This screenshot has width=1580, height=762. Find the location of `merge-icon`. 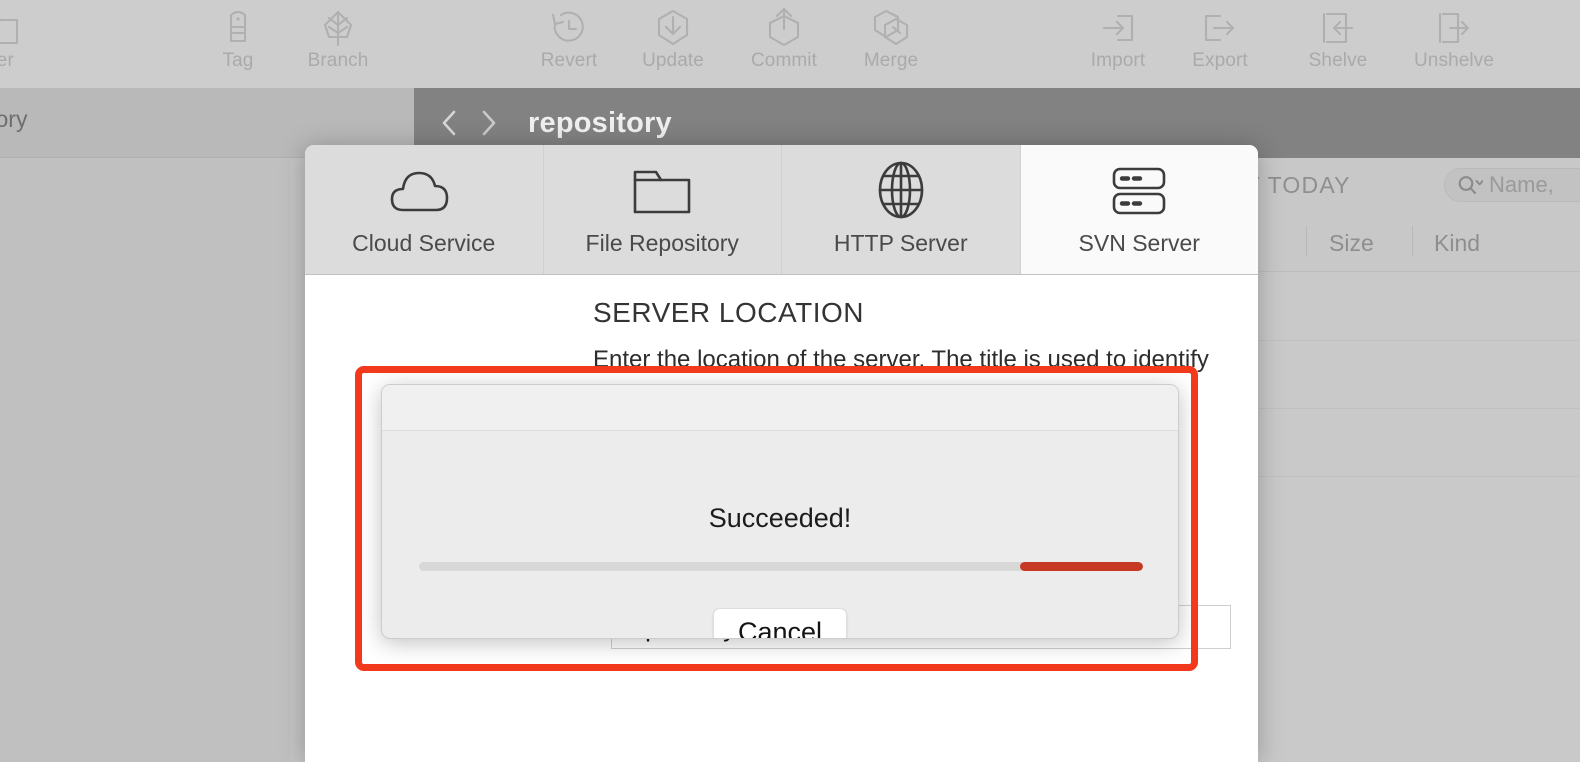

merge-icon is located at coordinates (891, 28).